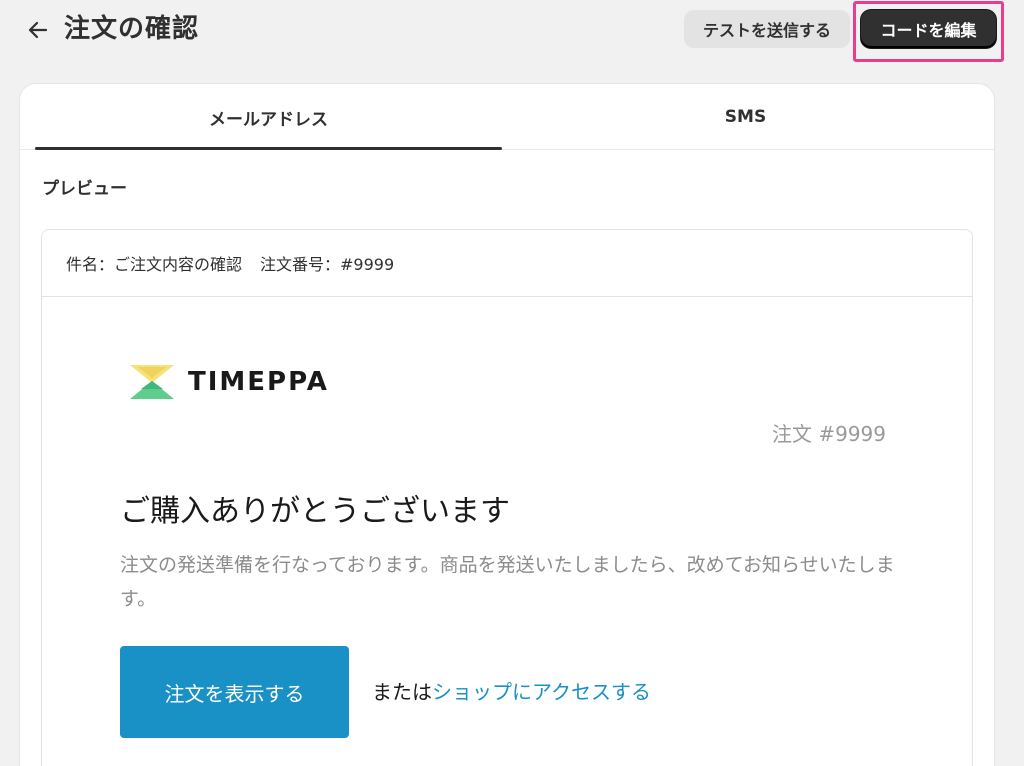  I want to click on brand-logo: TIMEPPA, so click(229, 382).